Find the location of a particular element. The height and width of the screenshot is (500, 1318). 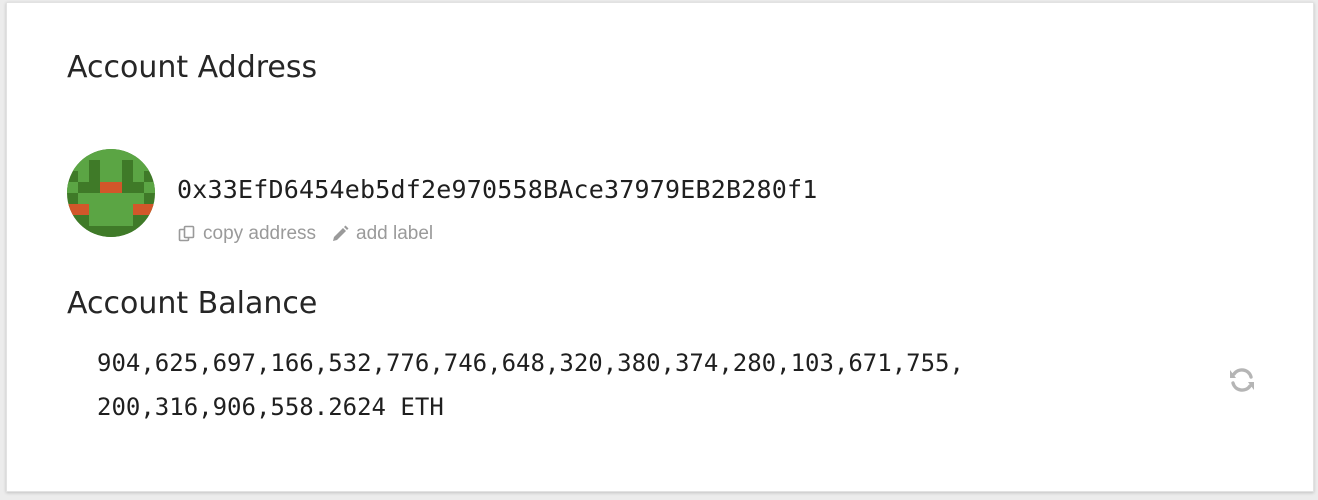

copy-icon is located at coordinates (186, 233).